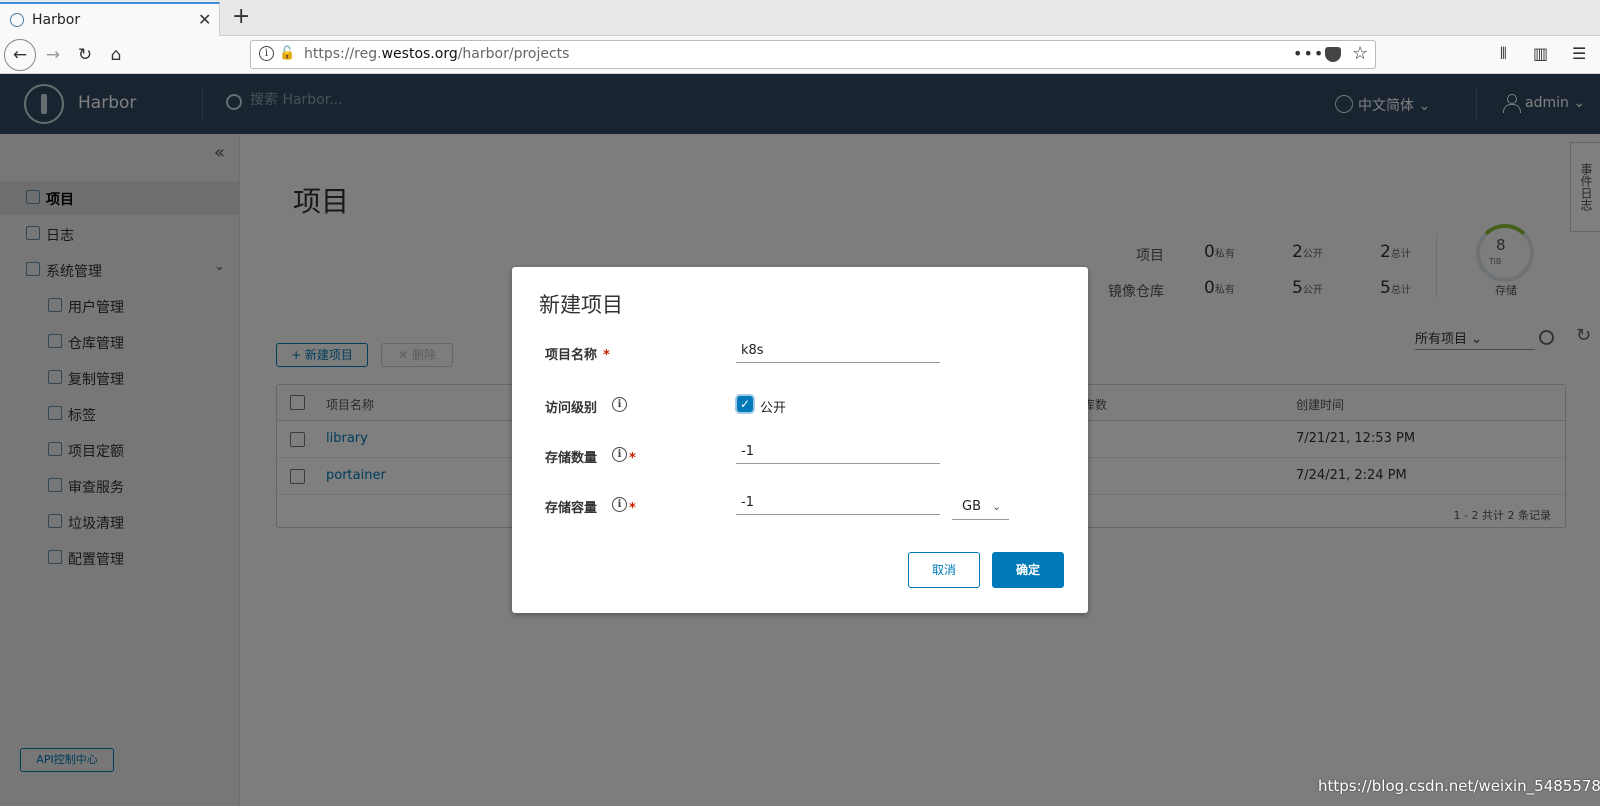  I want to click on hamburger-menu-icon: ☰, so click(1579, 53).